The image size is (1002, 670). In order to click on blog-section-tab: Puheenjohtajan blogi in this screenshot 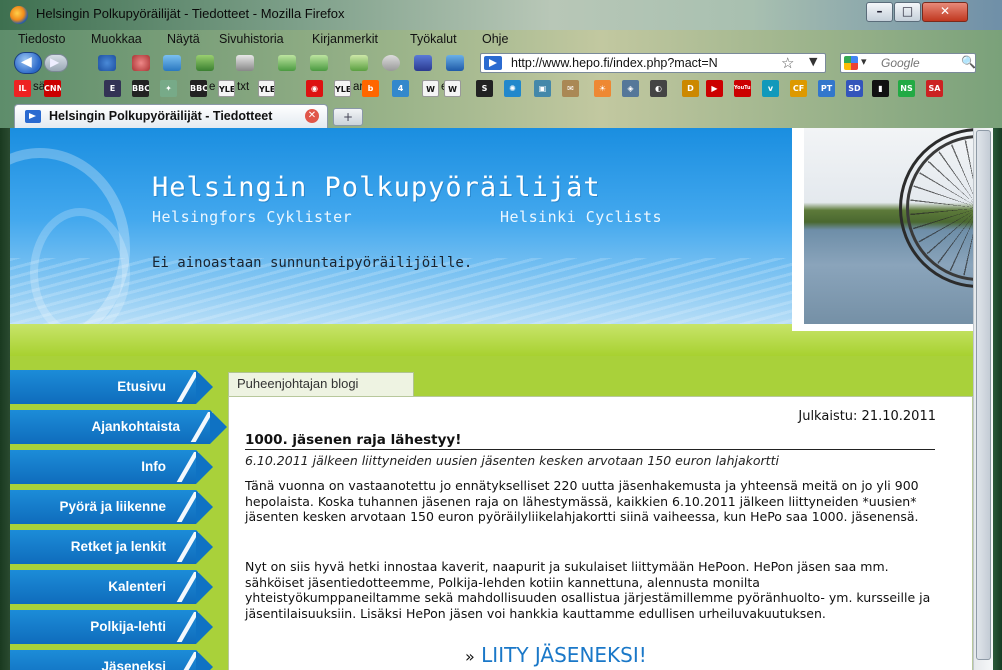, I will do `click(321, 384)`.